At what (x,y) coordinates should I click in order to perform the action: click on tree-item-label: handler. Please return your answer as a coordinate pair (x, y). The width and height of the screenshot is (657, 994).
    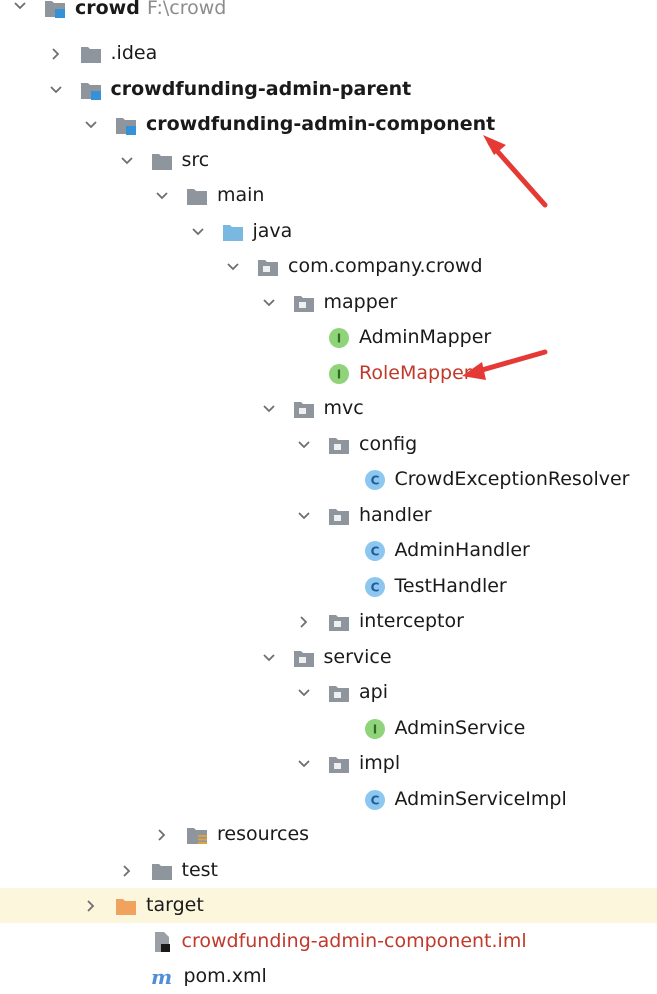
    Looking at the image, I should click on (395, 514).